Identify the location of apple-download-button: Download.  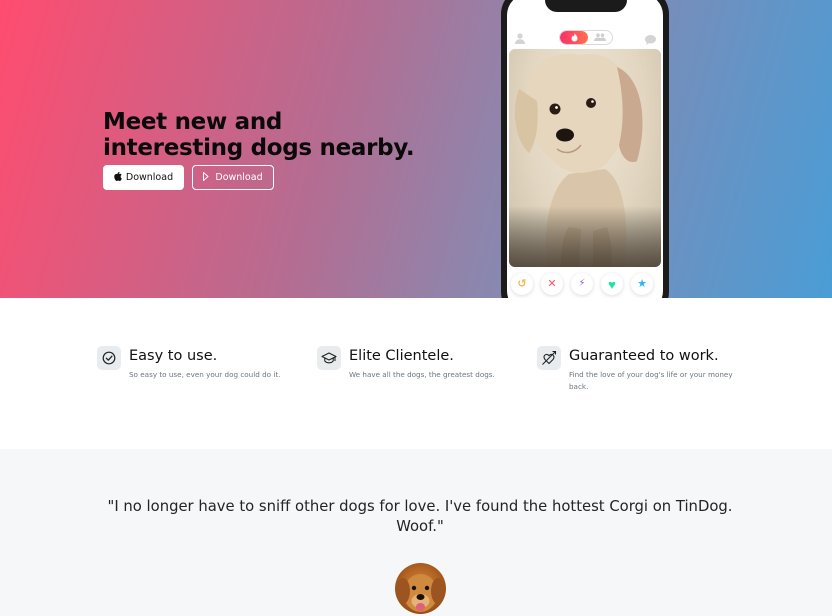
(143, 177).